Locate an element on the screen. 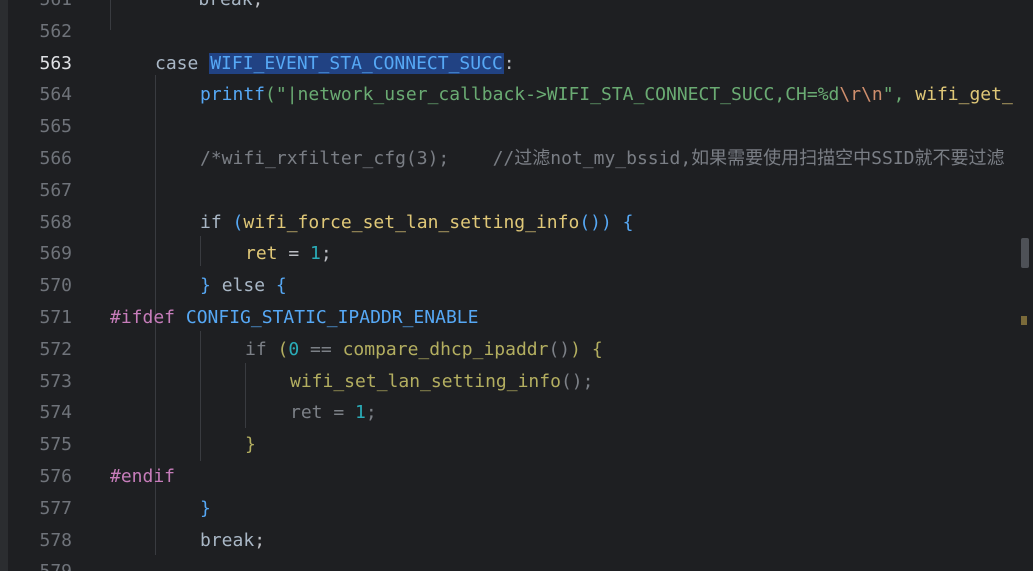 Image resolution: width=1033 pixels, height=571 pixels. code-token: CONFIG_STATIC_IPADDR_ENABLE is located at coordinates (332, 317).